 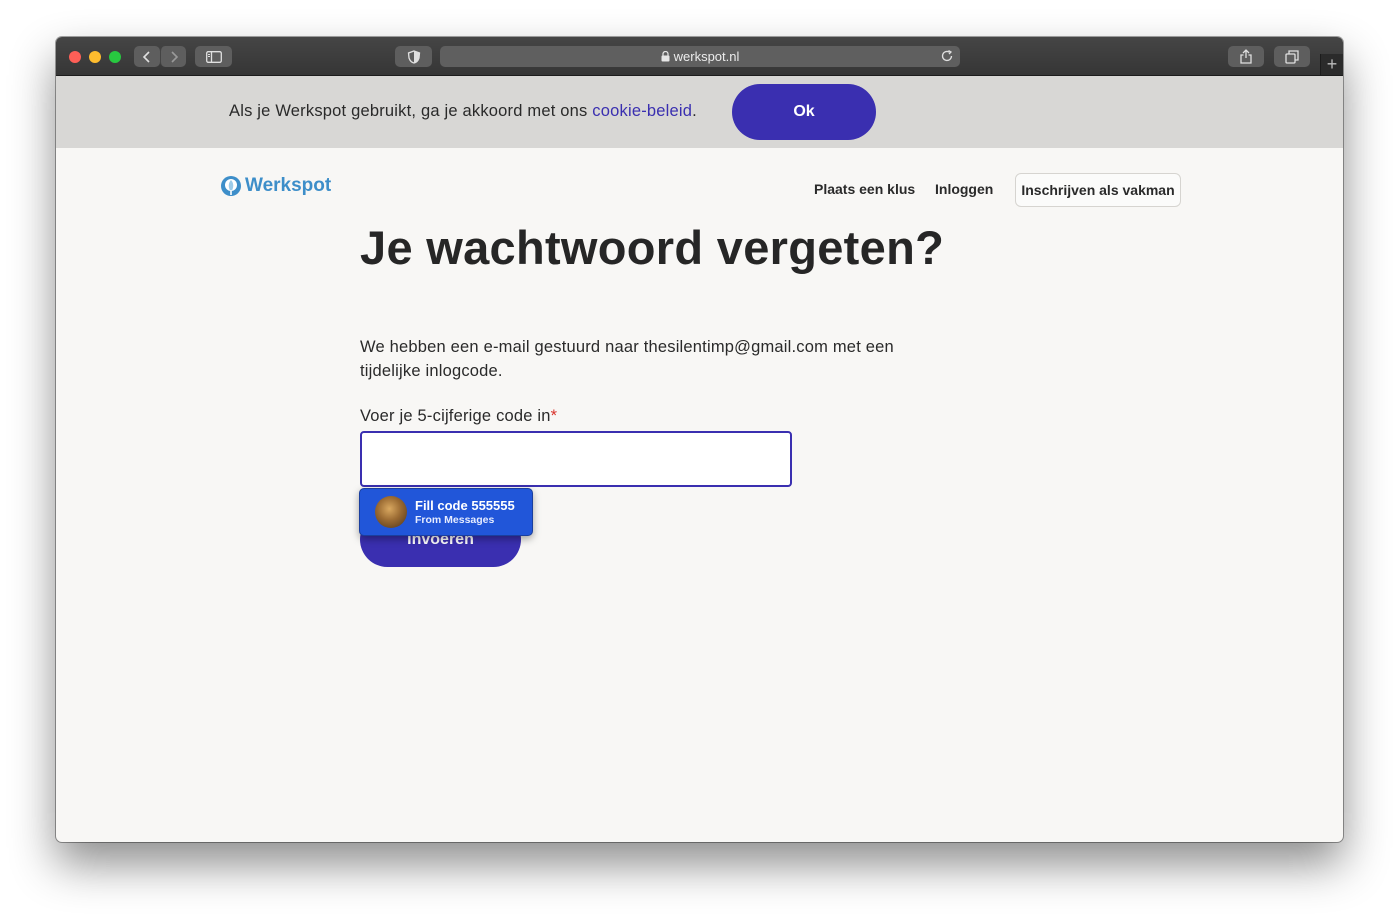 What do you see at coordinates (706, 56) in the screenshot?
I see `address-url: werkspot.nl` at bounding box center [706, 56].